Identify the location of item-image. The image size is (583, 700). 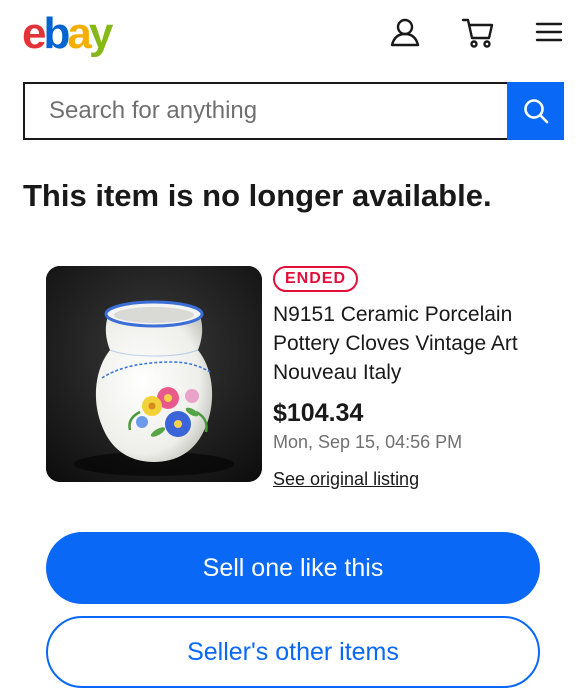
(154, 374).